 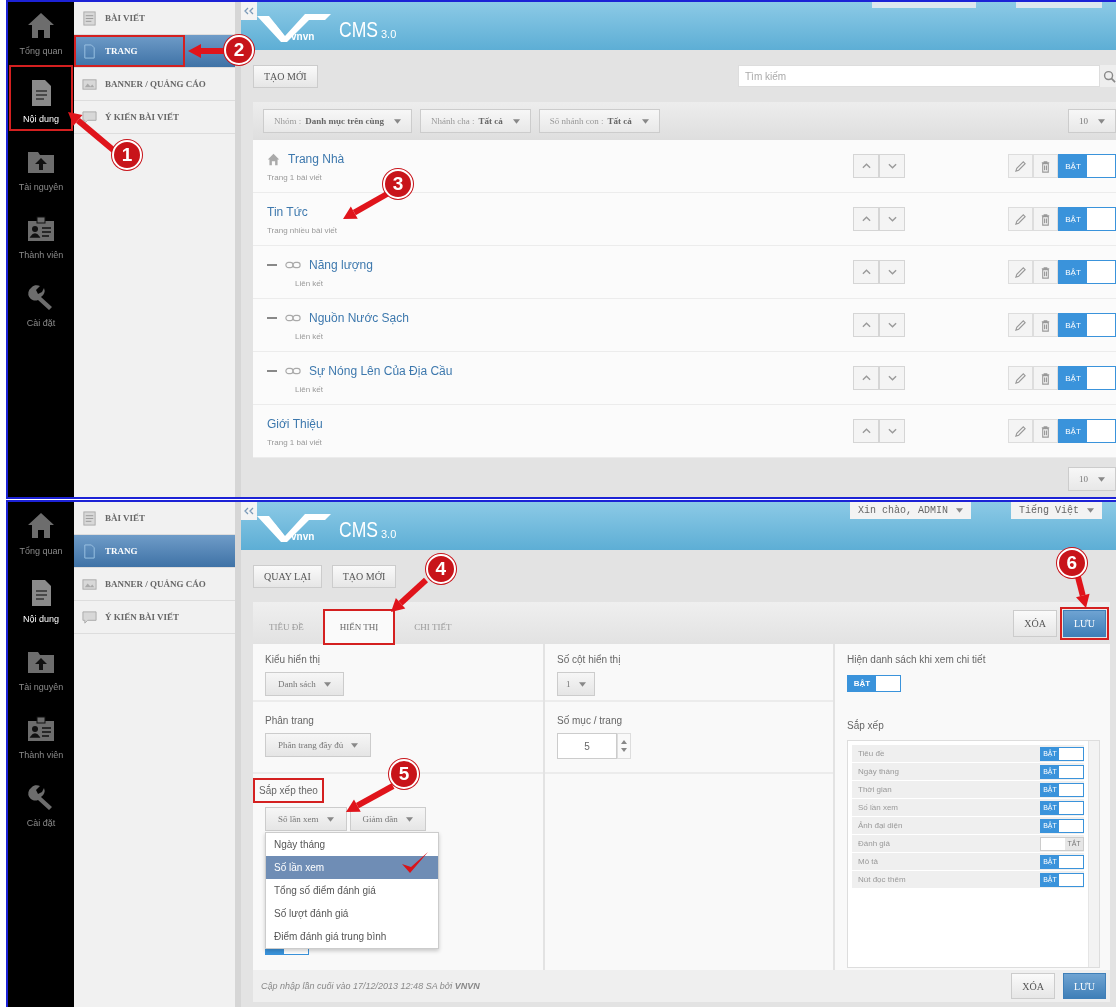 What do you see at coordinates (684, 219) in the screenshot?
I see `page-row: Tin Tức Trang nhiều bài viết BẬT` at bounding box center [684, 219].